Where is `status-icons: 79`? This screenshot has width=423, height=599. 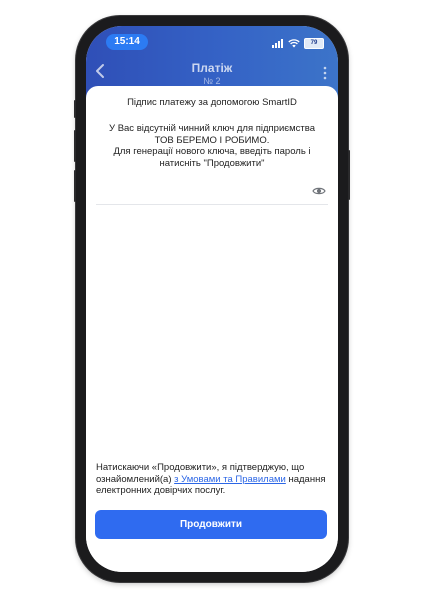 status-icons: 79 is located at coordinates (298, 43).